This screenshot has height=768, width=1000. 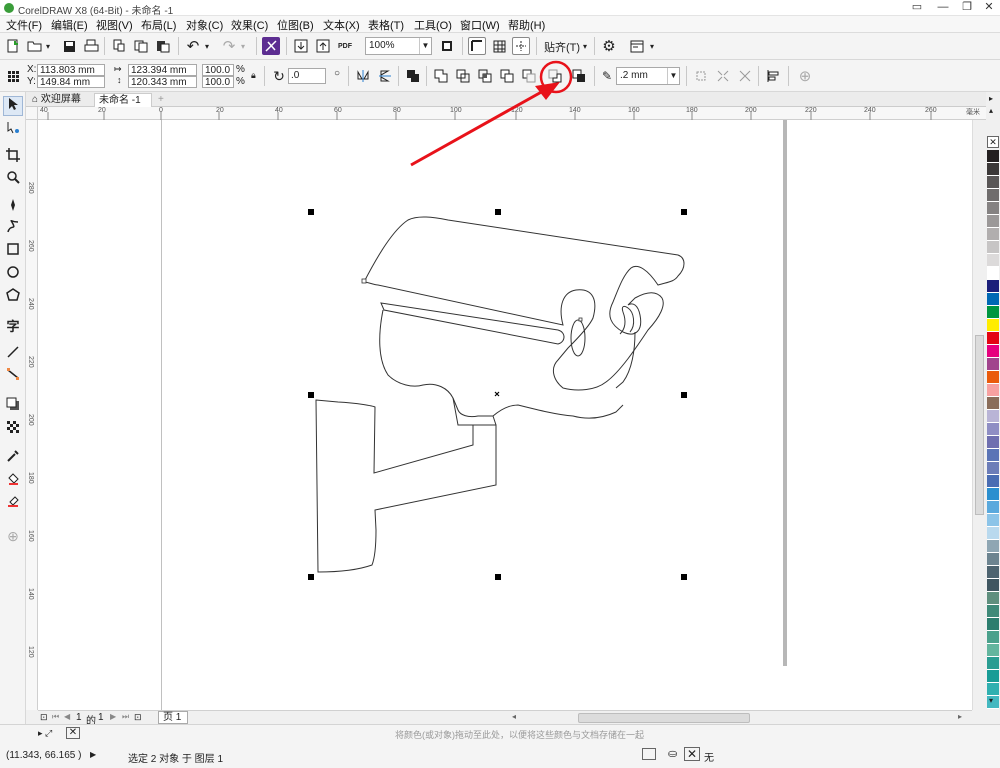 What do you see at coordinates (218, 70) in the screenshot?
I see `scale-width-field: 100.0` at bounding box center [218, 70].